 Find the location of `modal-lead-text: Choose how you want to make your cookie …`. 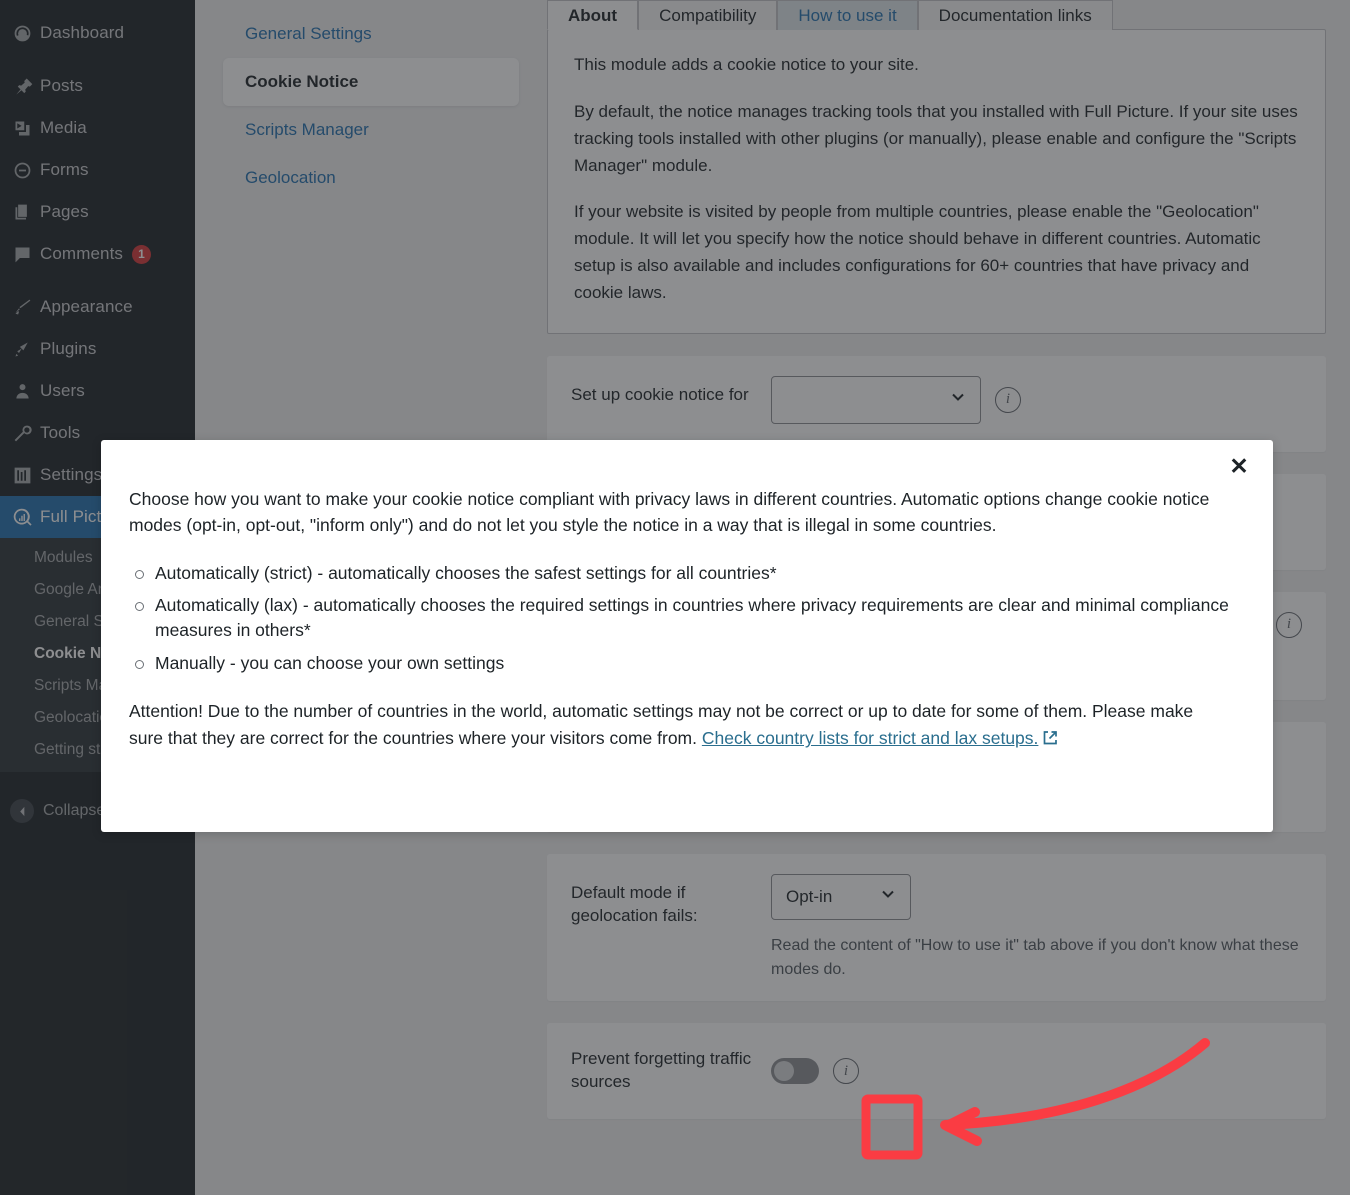

modal-lead-text: Choose how you want to make your cookie … is located at coordinates (669, 512).